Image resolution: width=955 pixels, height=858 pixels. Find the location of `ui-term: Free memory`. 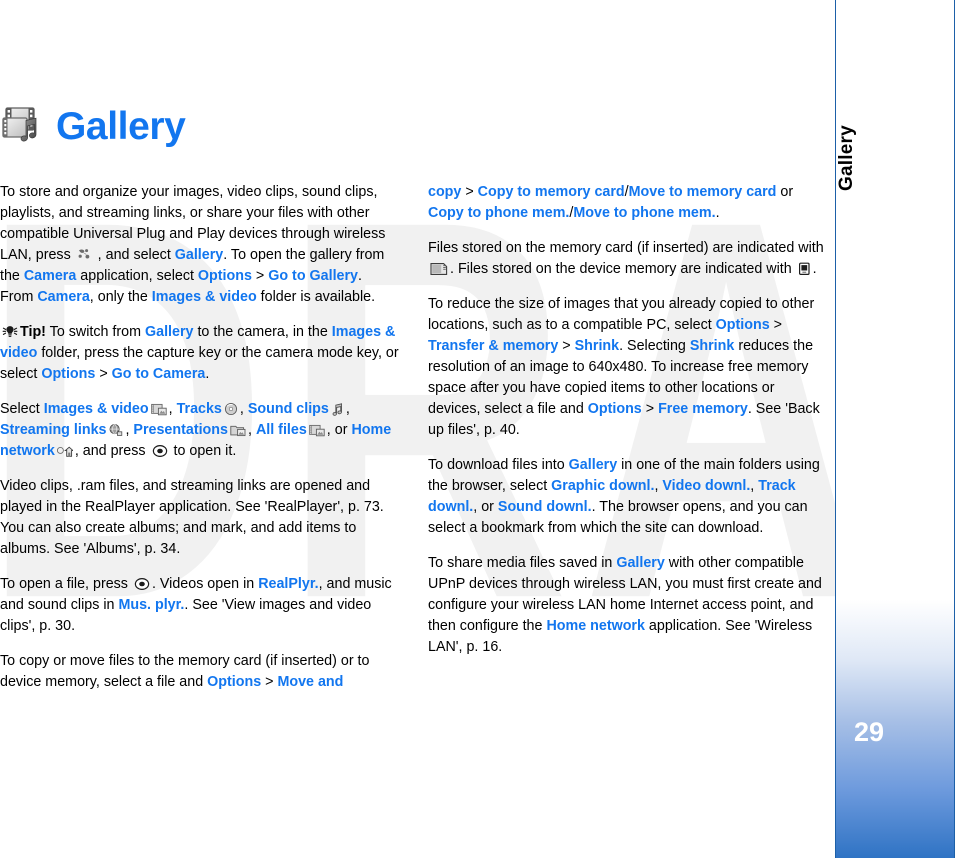

ui-term: Free memory is located at coordinates (703, 409).